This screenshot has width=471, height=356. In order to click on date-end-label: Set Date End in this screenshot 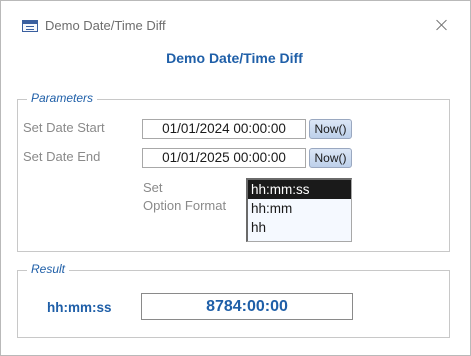, I will do `click(62, 156)`.